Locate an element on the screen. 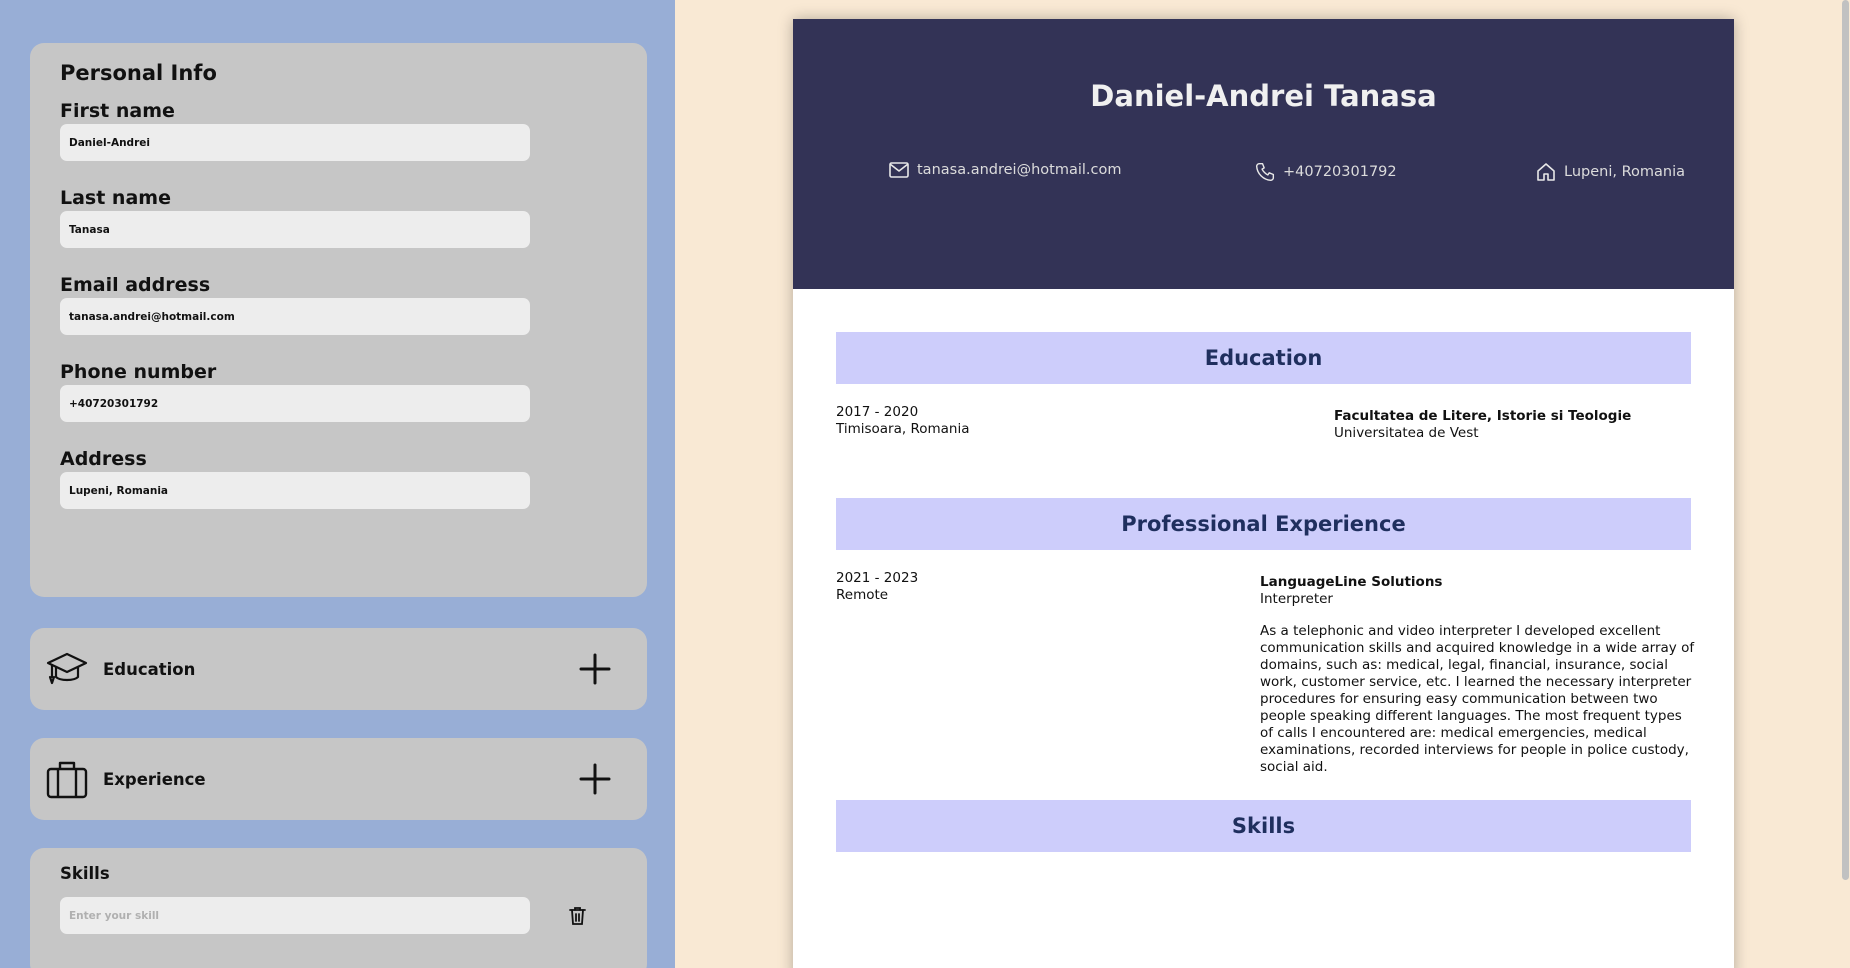 This screenshot has height=968, width=1850. skill-row is located at coordinates (338, 915).